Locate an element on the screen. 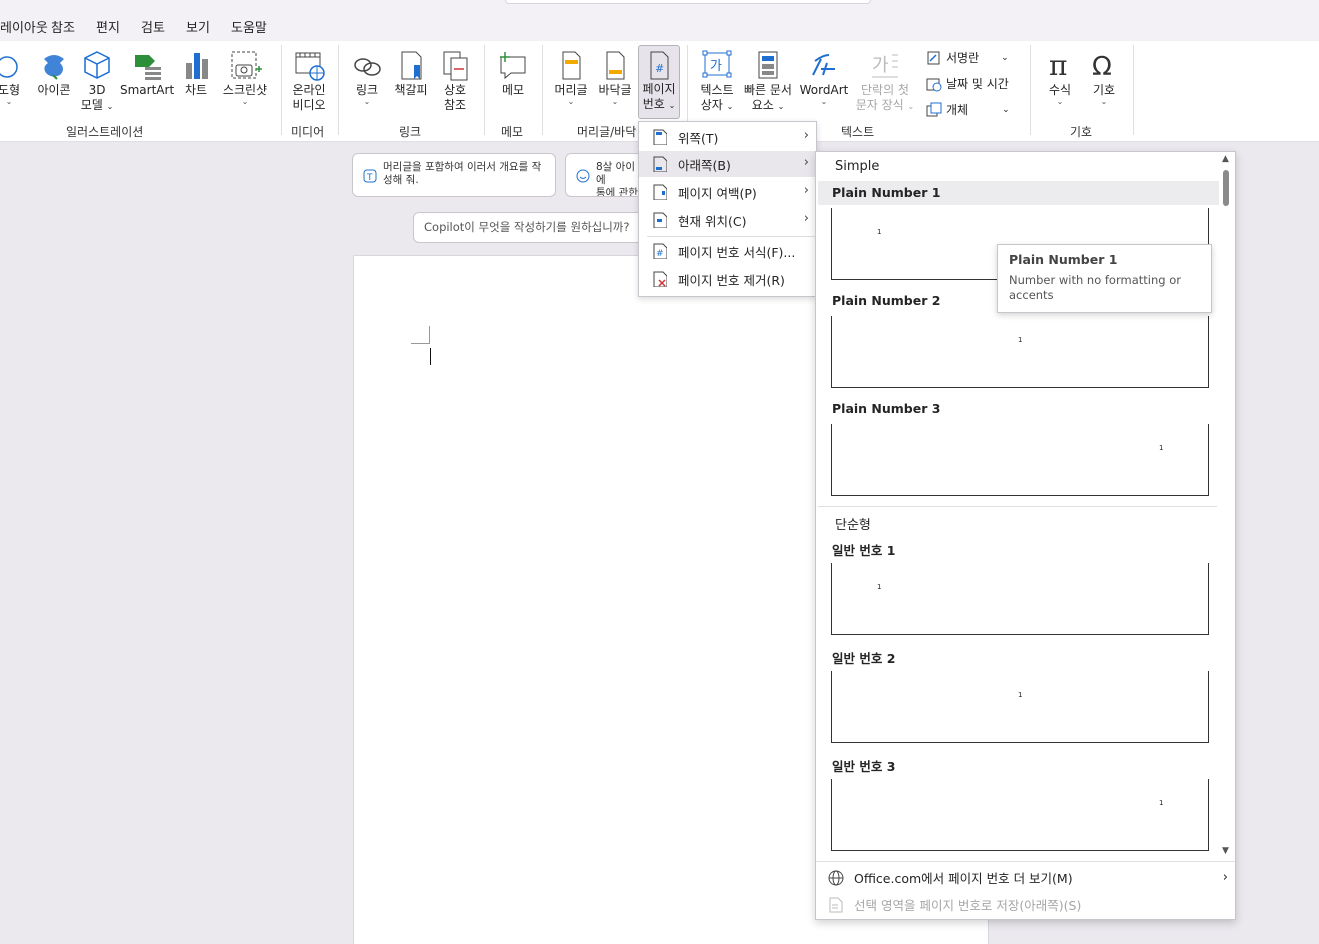 This screenshot has height=944, width=1319. 3d-models-button: 3D 모델 ⌄ is located at coordinates (97, 81).